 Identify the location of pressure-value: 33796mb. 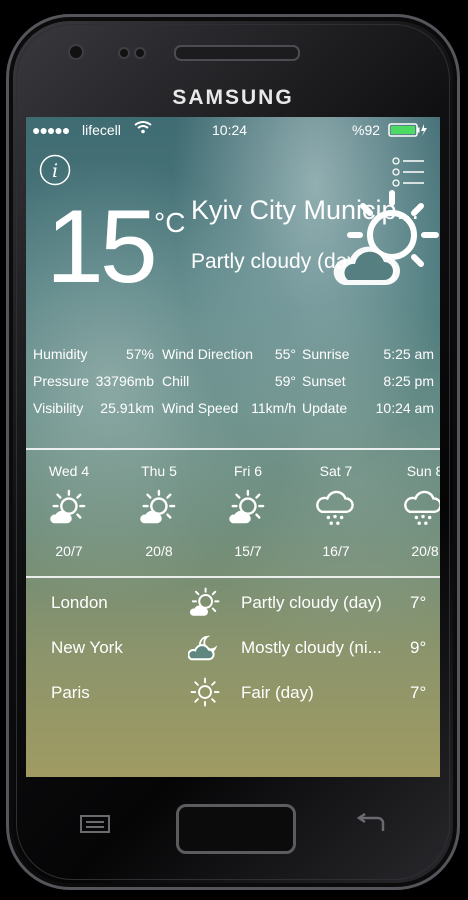
(124, 381).